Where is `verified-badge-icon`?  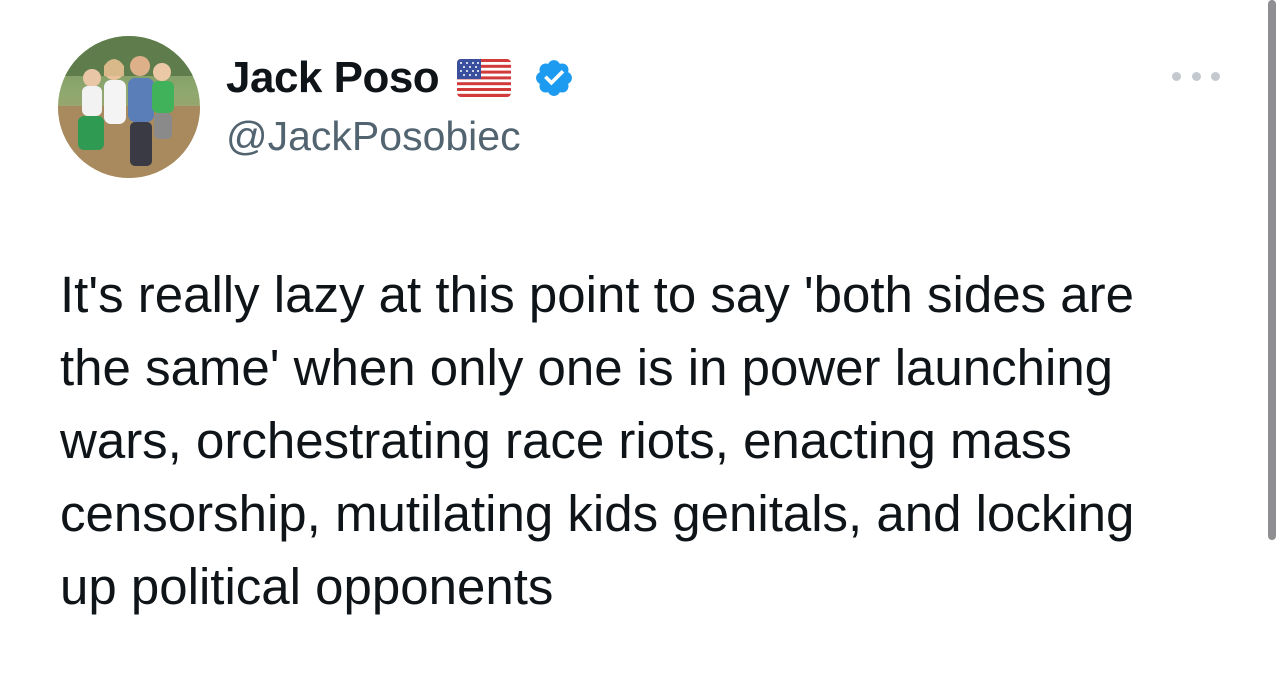
verified-badge-icon is located at coordinates (554, 78).